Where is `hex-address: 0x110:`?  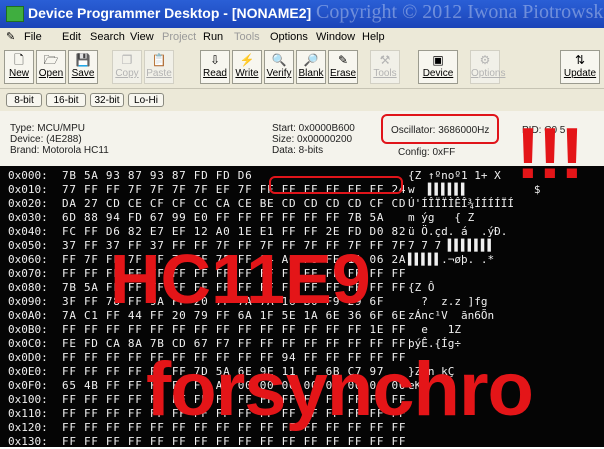 hex-address: 0x110: is located at coordinates (28, 413).